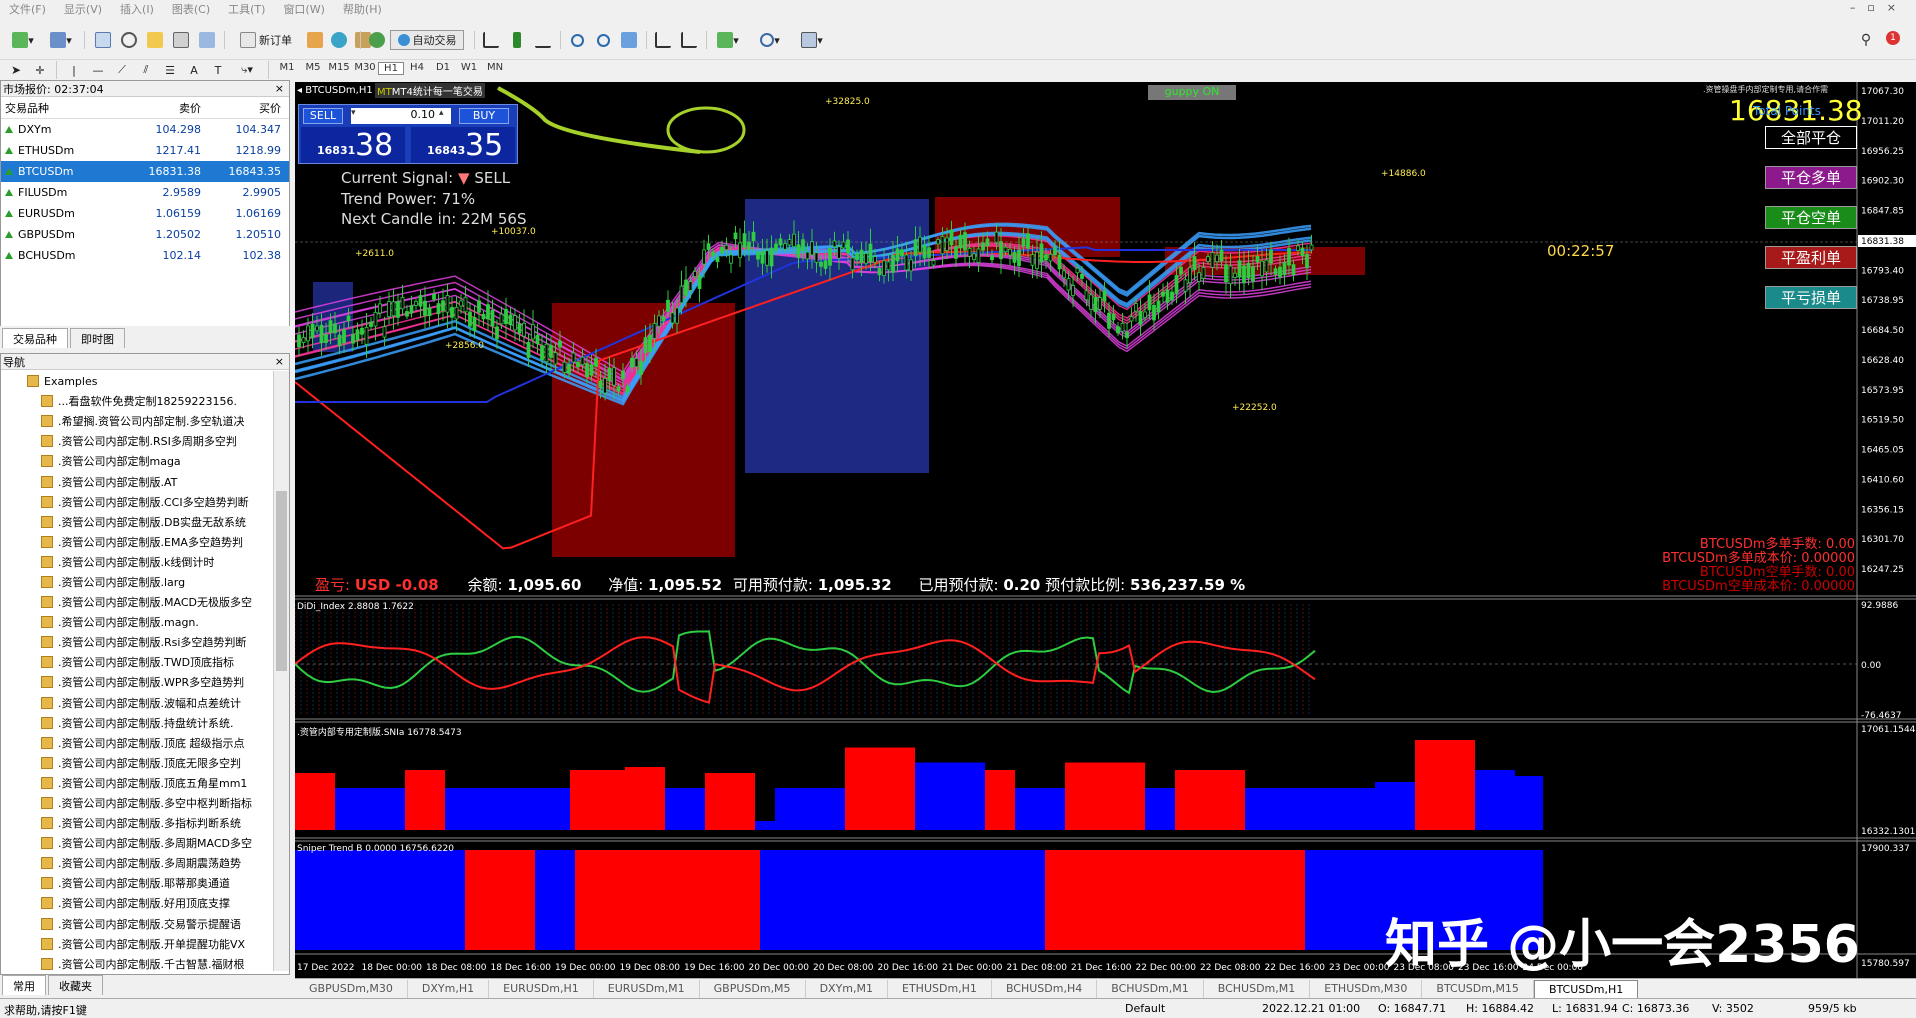 The height and width of the screenshot is (1018, 1916). What do you see at coordinates (443, 67) in the screenshot?
I see `timeframe-d1: D1` at bounding box center [443, 67].